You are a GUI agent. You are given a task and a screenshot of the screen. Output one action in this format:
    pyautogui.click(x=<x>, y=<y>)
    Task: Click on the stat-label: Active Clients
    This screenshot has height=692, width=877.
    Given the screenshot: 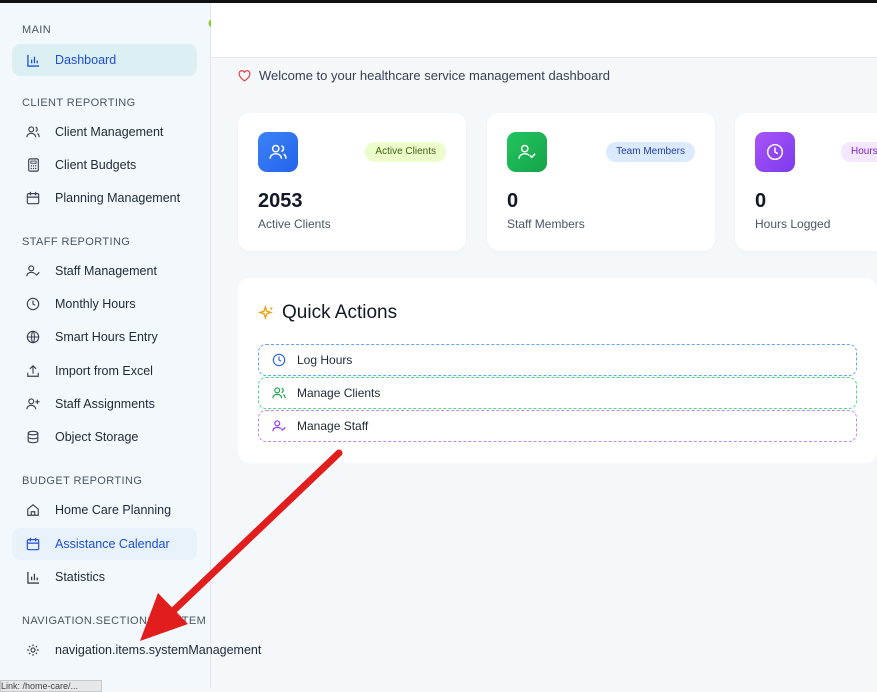 What is the action you would take?
    pyautogui.click(x=294, y=224)
    